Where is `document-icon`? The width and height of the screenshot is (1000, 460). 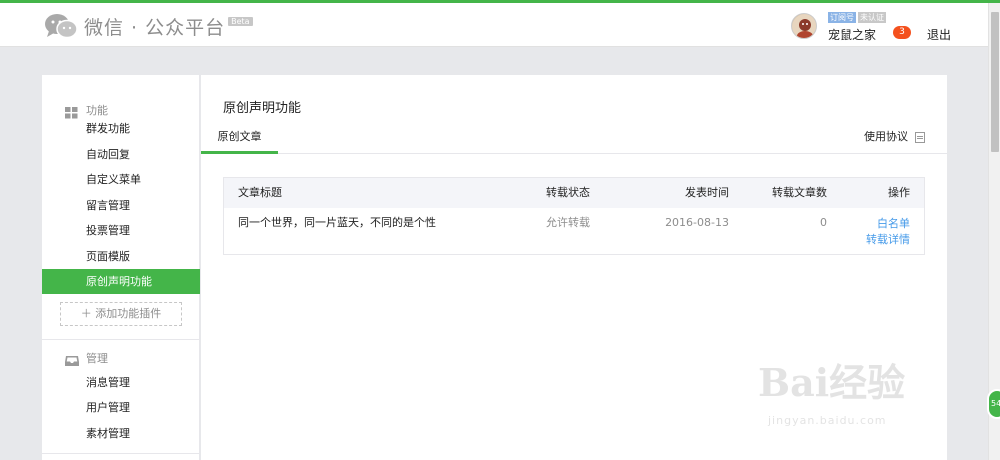
document-icon is located at coordinates (920, 137).